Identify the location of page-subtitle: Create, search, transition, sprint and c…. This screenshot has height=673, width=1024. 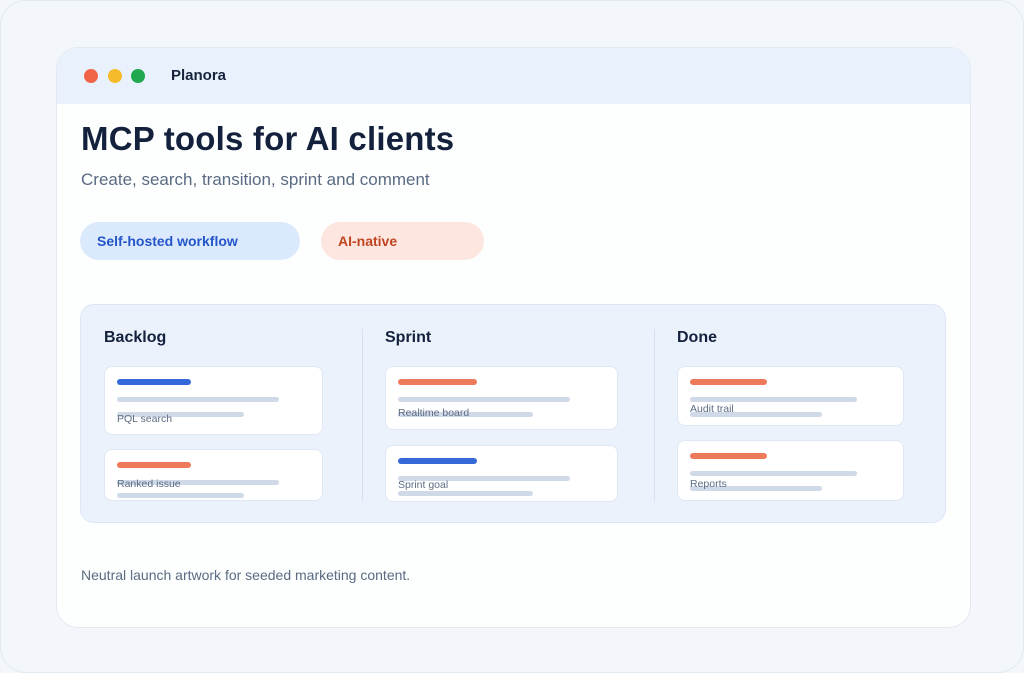
(255, 179).